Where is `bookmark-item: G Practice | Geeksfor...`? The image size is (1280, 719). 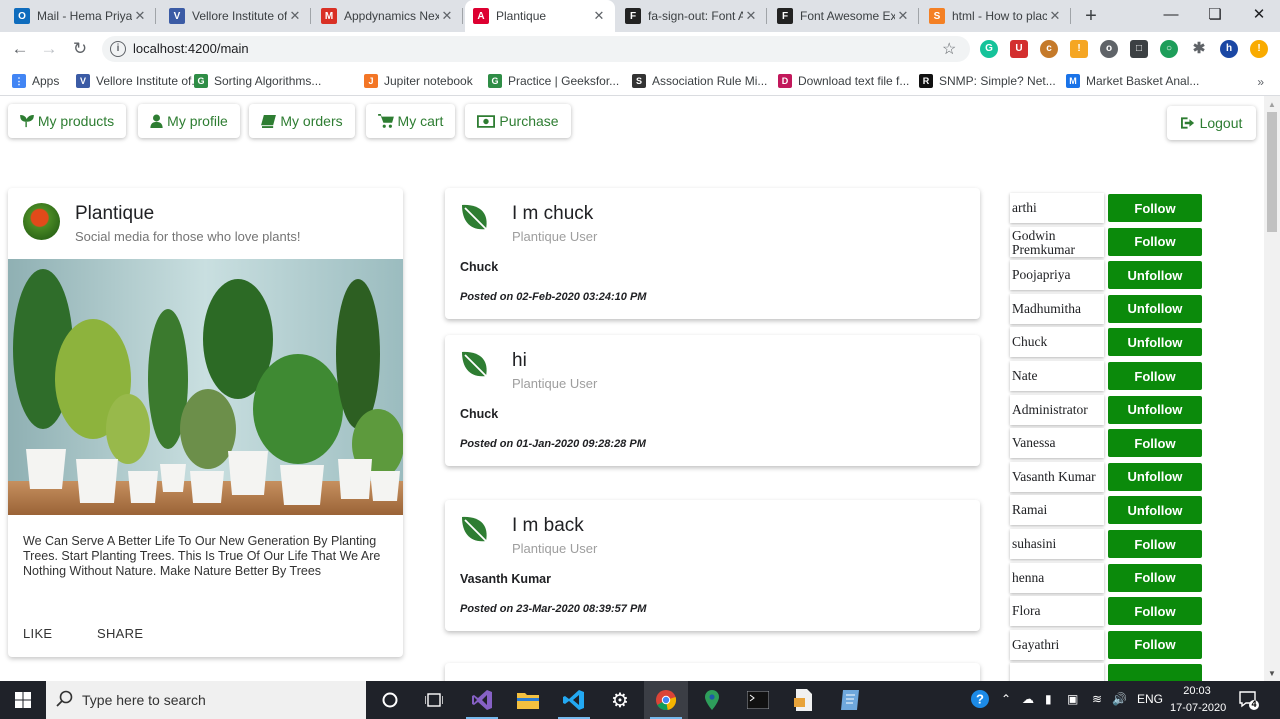 bookmark-item: G Practice | Geeksfor... is located at coordinates (553, 81).